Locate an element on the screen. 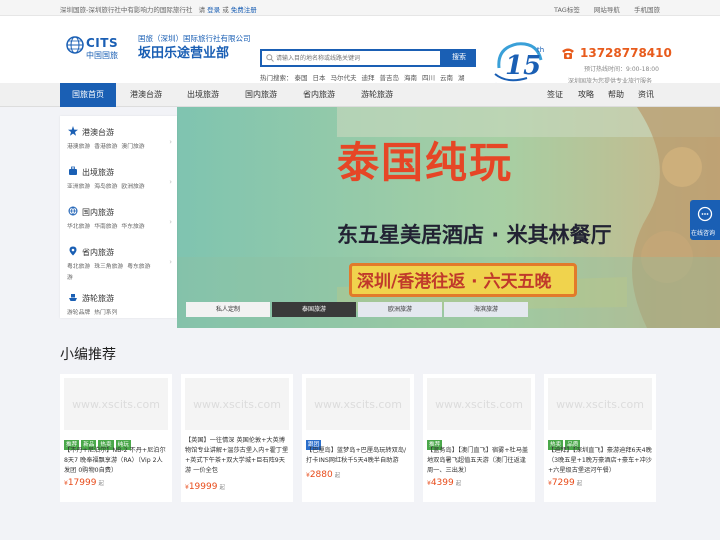 The height and width of the screenshot is (540, 720). product-price: ¥7299 起 is located at coordinates (565, 483).